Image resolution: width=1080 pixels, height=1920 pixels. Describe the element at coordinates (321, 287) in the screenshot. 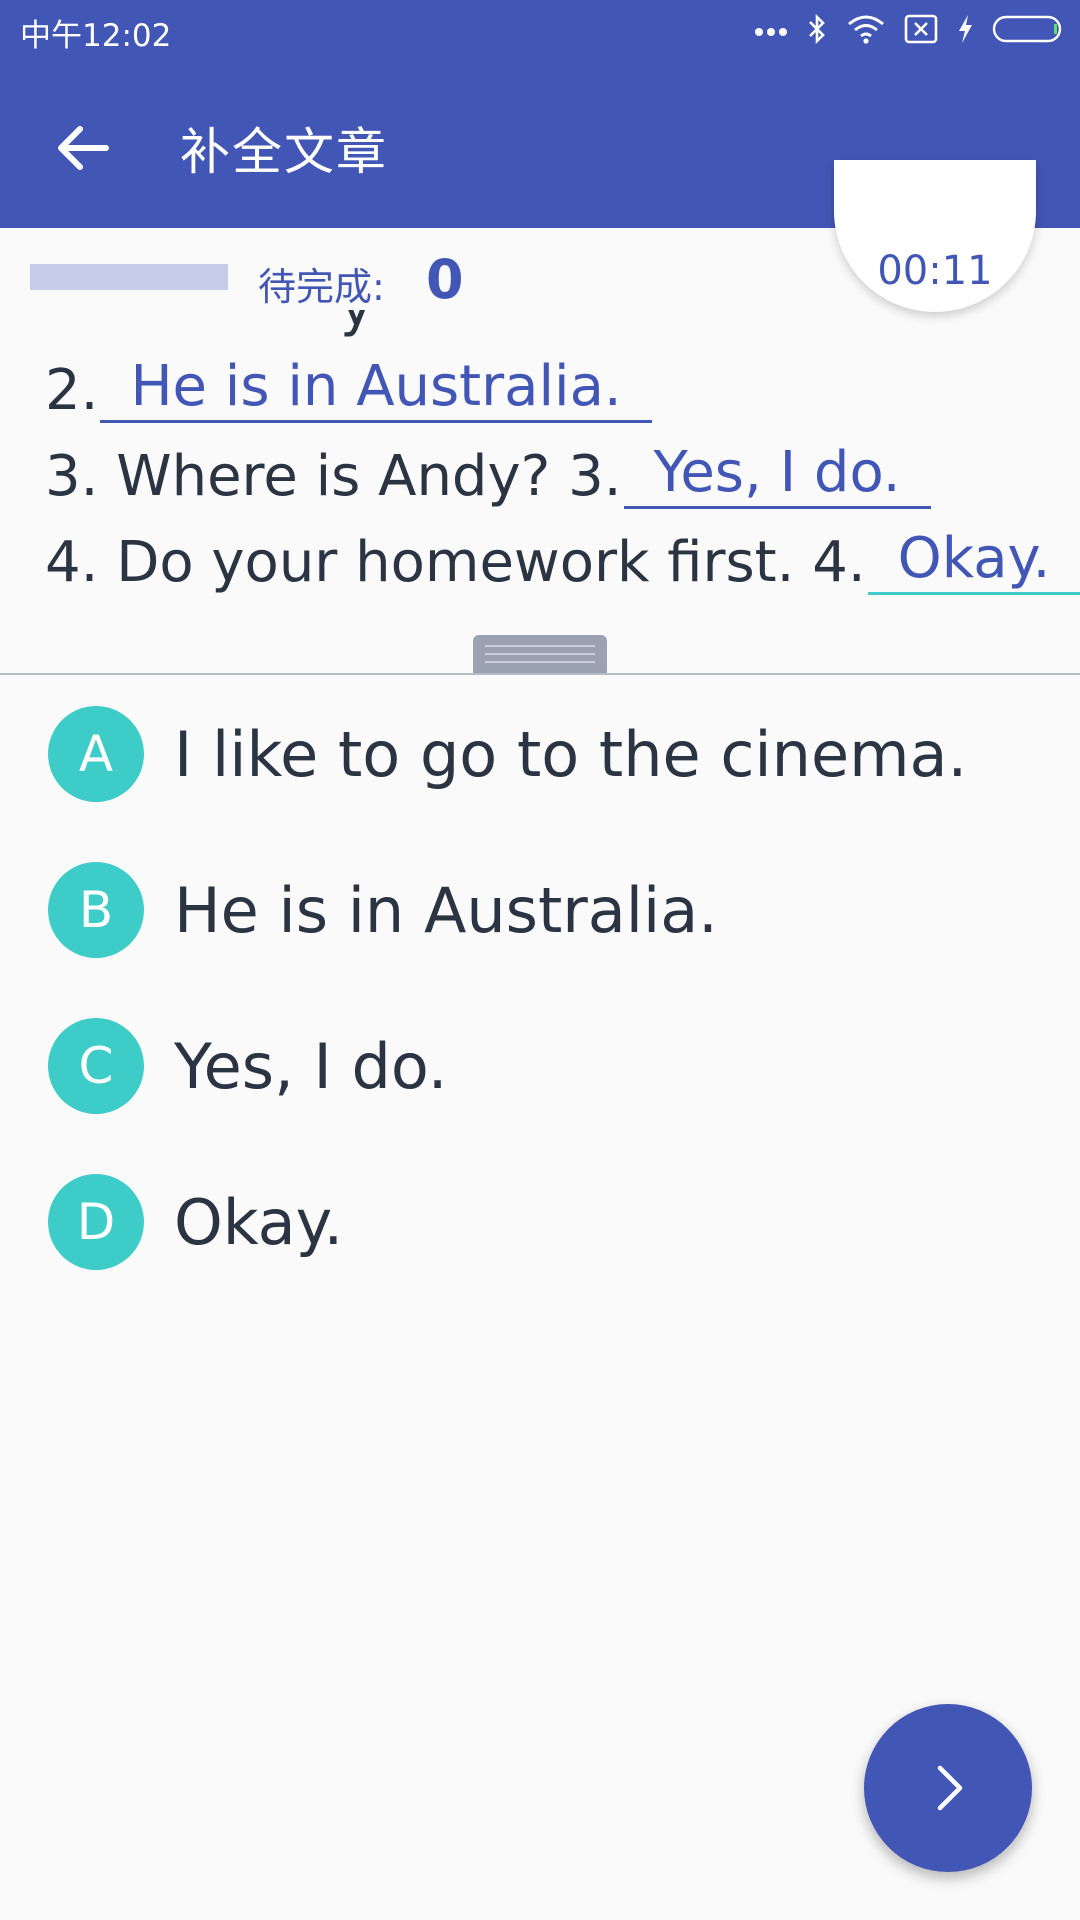

I see `pending-label: 待完成:` at that location.